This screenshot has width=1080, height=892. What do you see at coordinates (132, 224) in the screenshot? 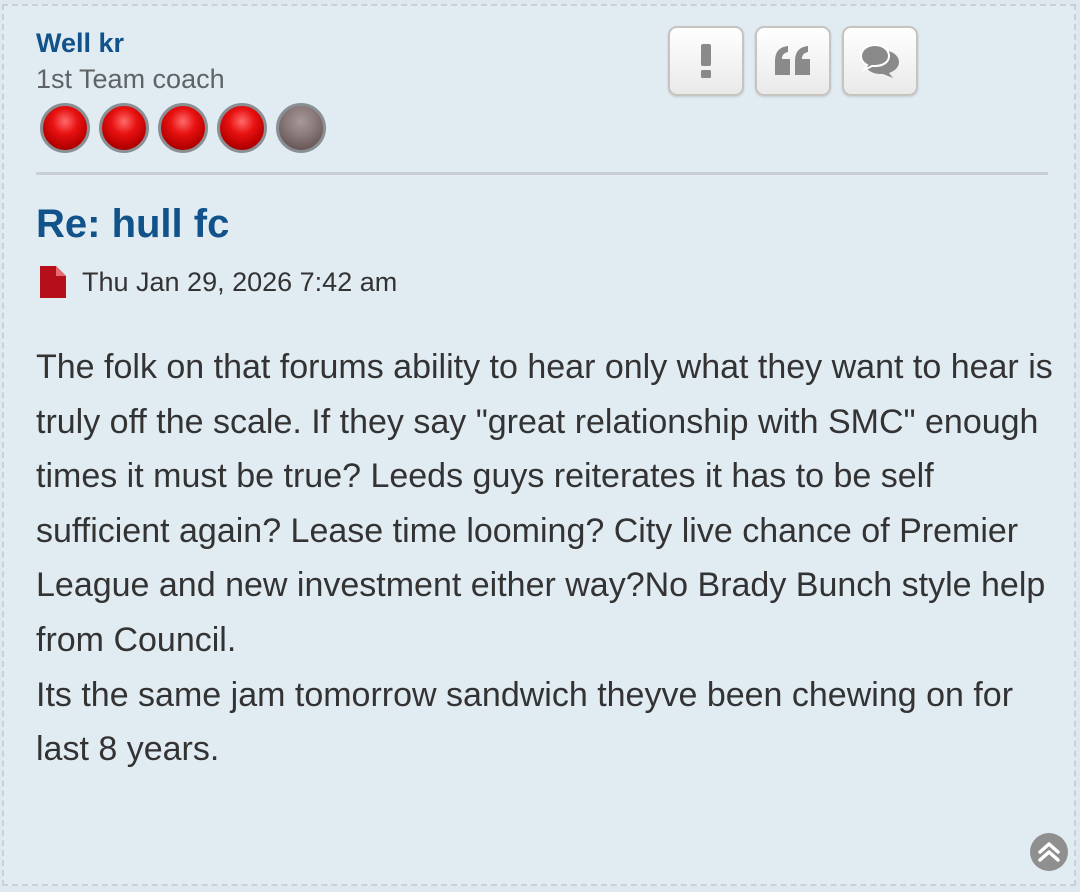
I see `post-title: Re: hull fc` at bounding box center [132, 224].